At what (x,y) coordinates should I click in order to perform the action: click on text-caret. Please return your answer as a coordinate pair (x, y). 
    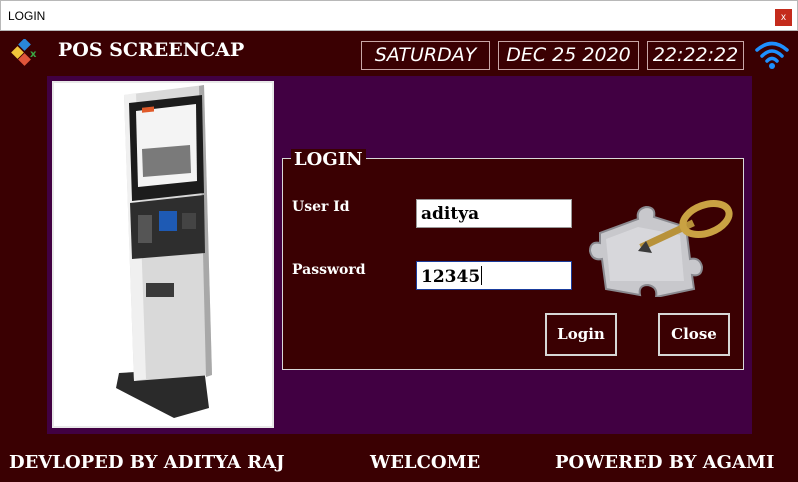
    Looking at the image, I should click on (482, 275).